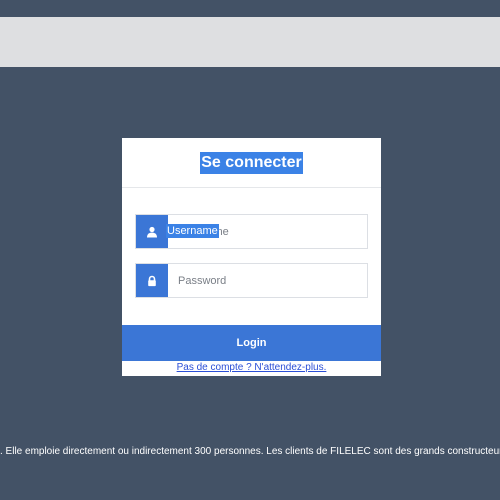  I want to click on username-input, so click(267, 231).